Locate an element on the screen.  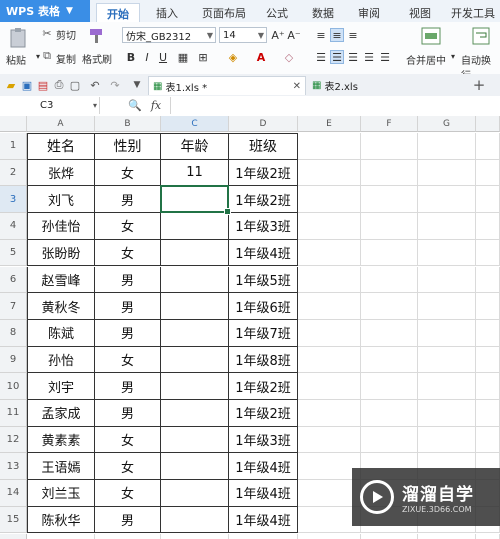
table-cell: 1年级3班 is located at coordinates (263, 226).